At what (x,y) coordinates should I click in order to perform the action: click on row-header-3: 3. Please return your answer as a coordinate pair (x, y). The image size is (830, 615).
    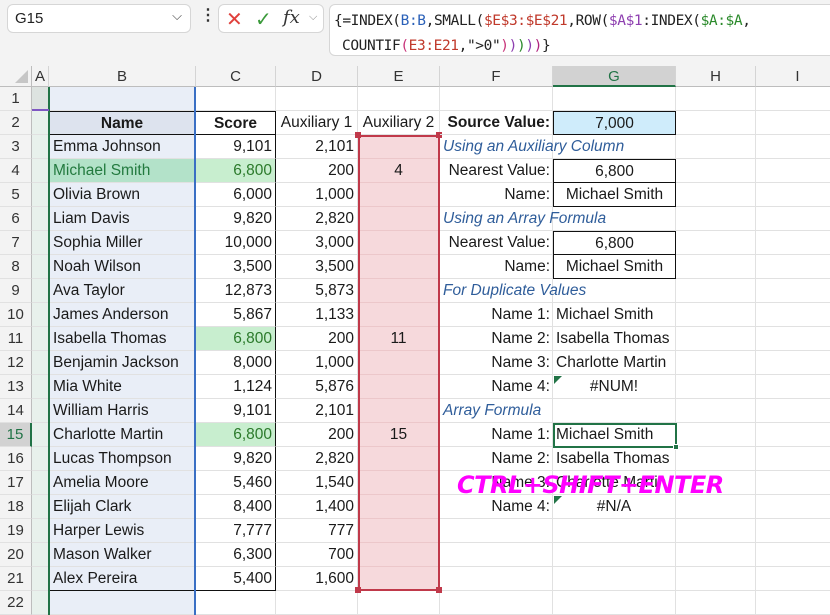
    Looking at the image, I should click on (16, 147).